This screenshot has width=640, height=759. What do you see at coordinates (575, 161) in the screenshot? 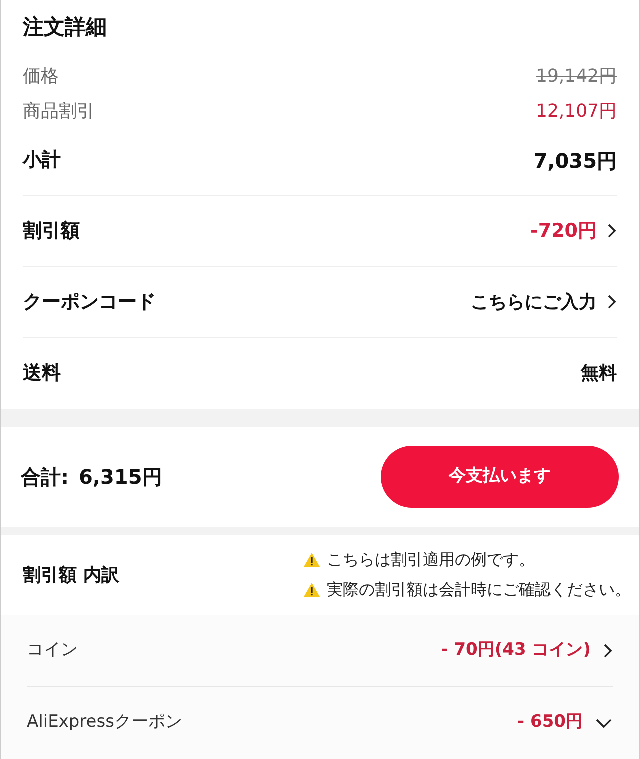
I see `subtotal-value: 7,035円` at bounding box center [575, 161].